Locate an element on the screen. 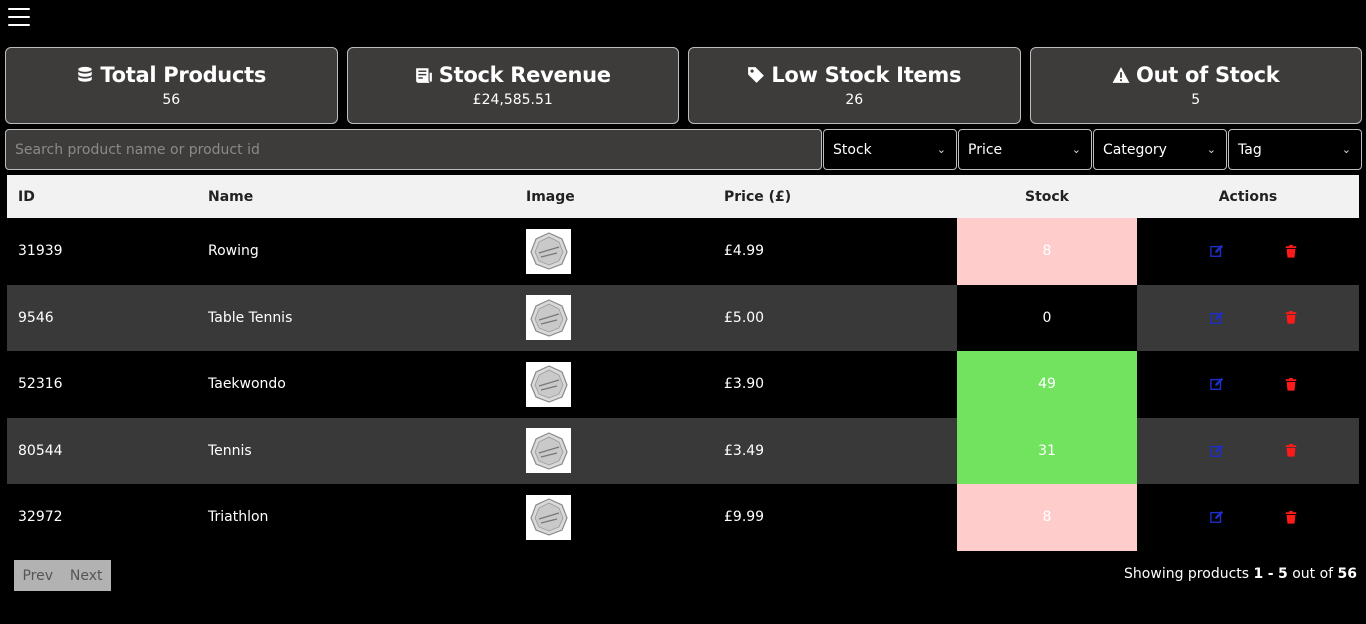  search-input is located at coordinates (413, 149).